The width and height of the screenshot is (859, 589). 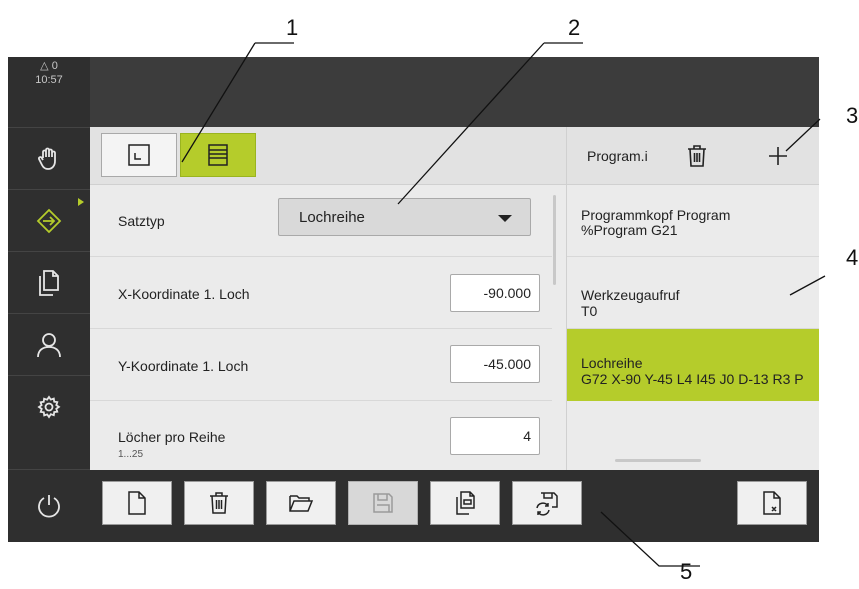 I want to click on new-file-icon, so click(x=137, y=503).